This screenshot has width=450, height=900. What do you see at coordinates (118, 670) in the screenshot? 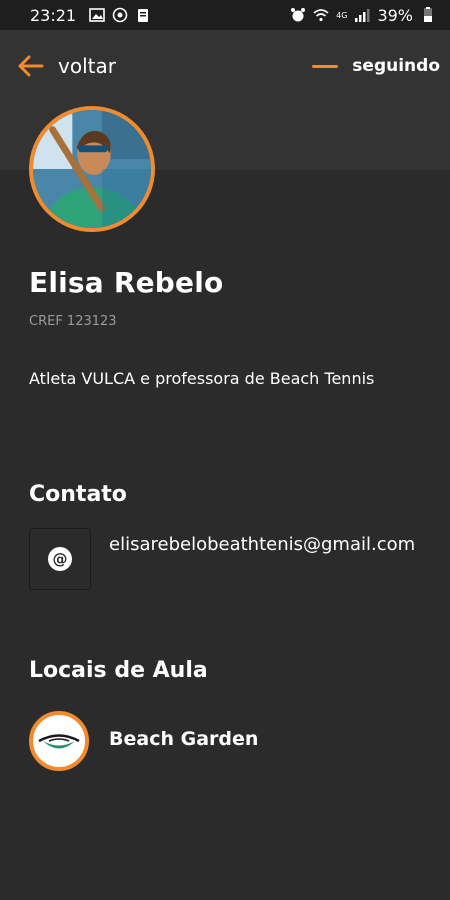
I see `places-section-title: Locais de Aula` at bounding box center [118, 670].